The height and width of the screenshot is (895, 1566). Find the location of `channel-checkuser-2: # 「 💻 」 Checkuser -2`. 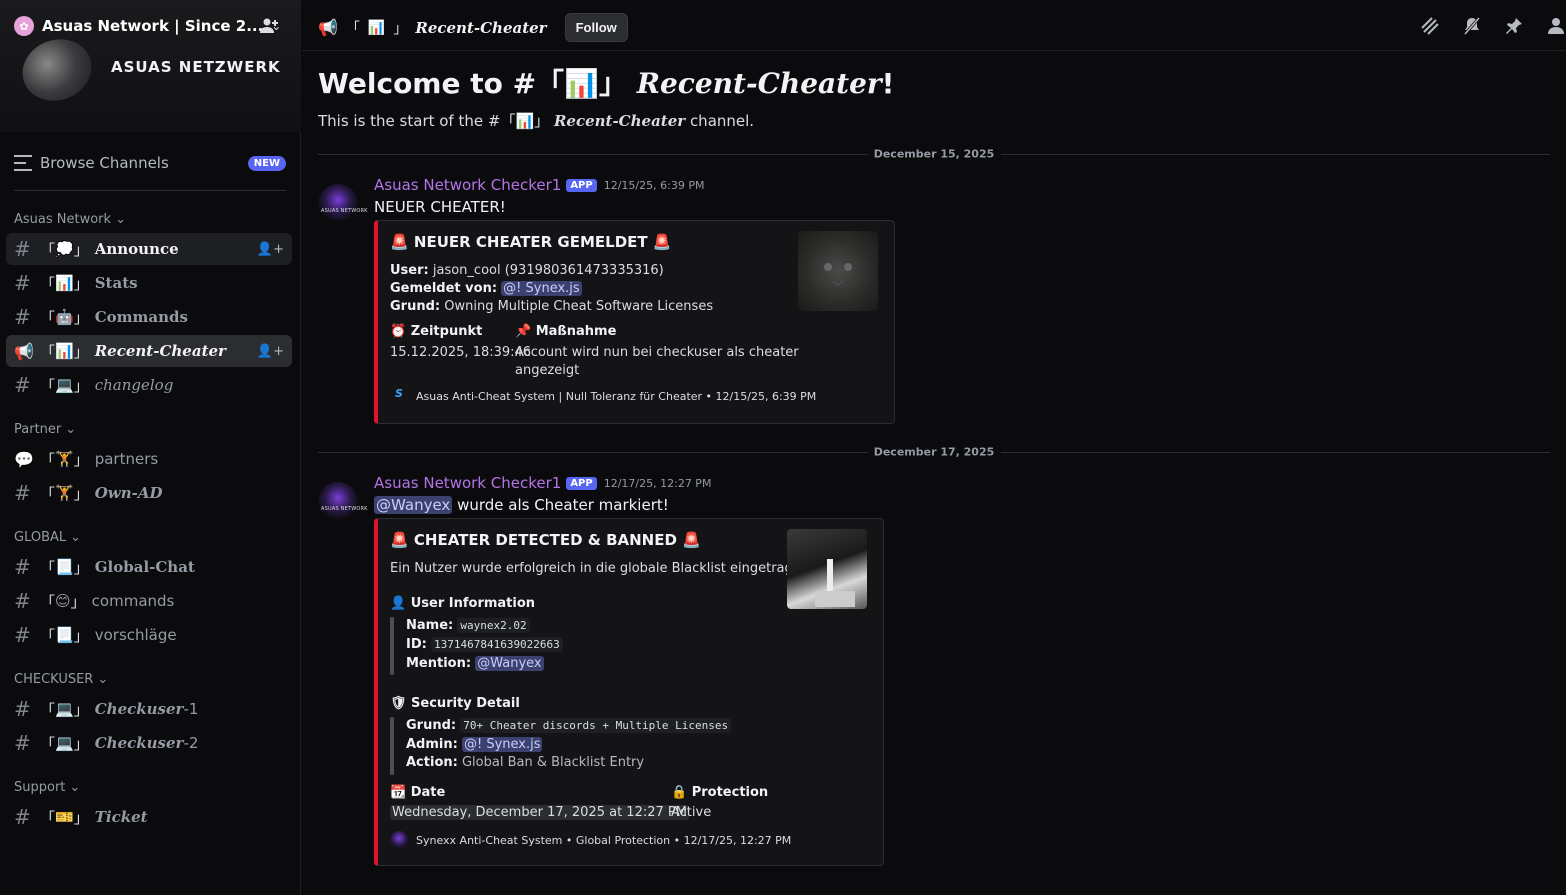

channel-checkuser-2: # 「 💻 」 Checkuser -2 is located at coordinates (149, 743).